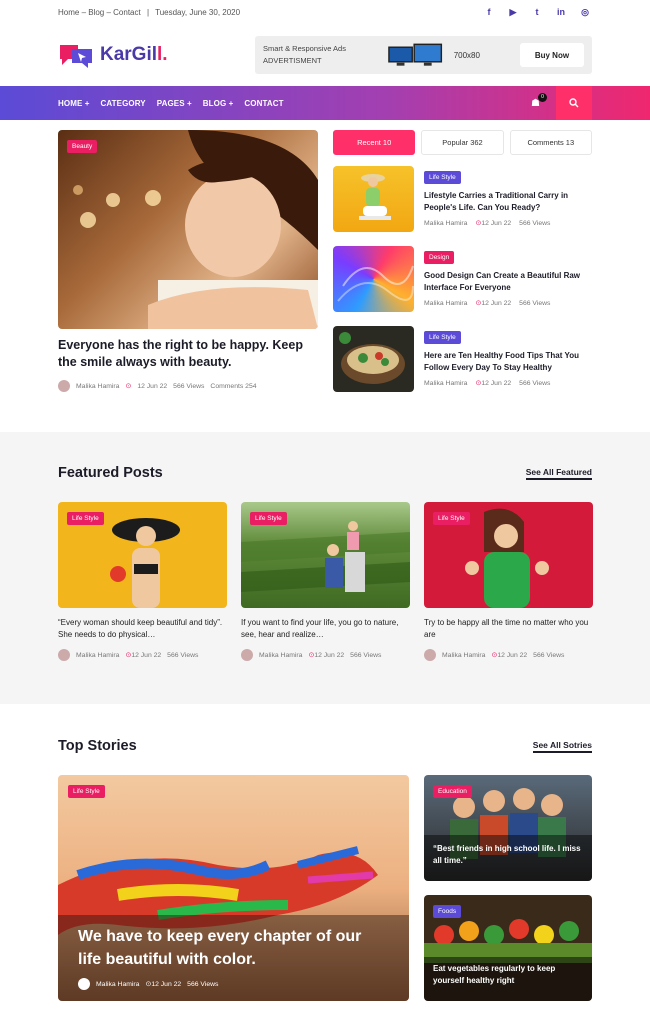 Image resolution: width=650 pixels, height=1036 pixels. I want to click on tab-recent: Recent 10, so click(374, 142).